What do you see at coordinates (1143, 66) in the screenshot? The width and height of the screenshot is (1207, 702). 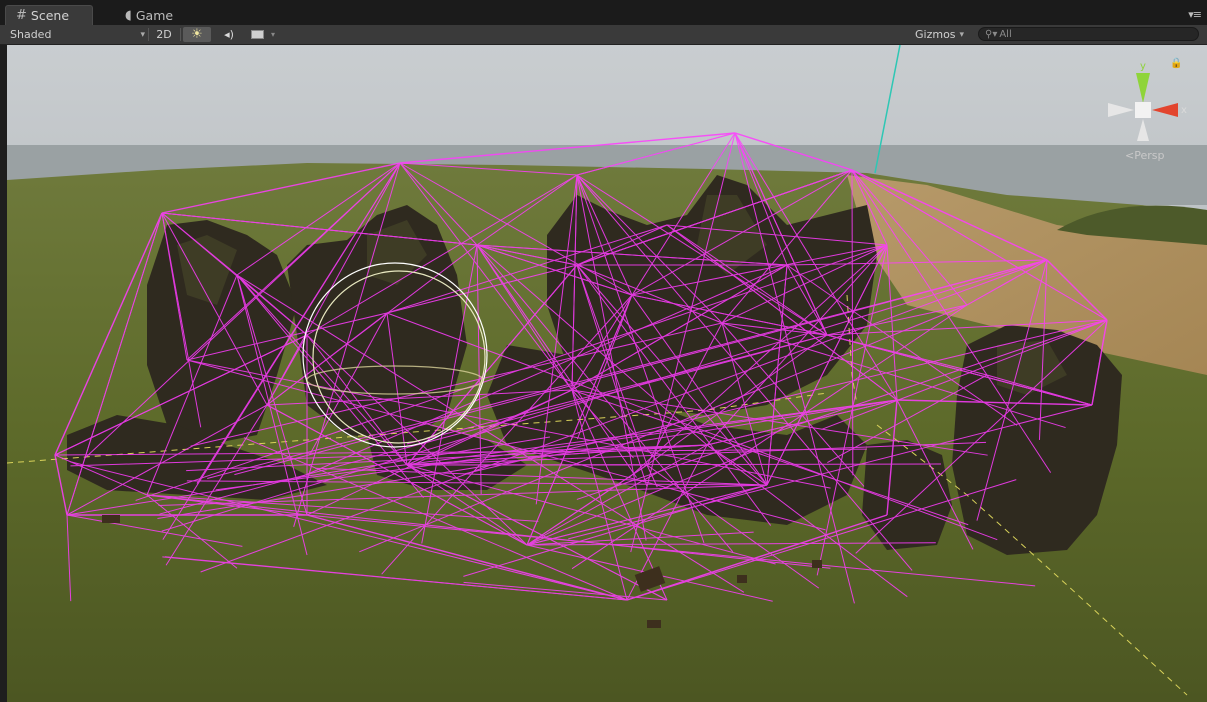 I see `y-axis-label: y` at bounding box center [1143, 66].